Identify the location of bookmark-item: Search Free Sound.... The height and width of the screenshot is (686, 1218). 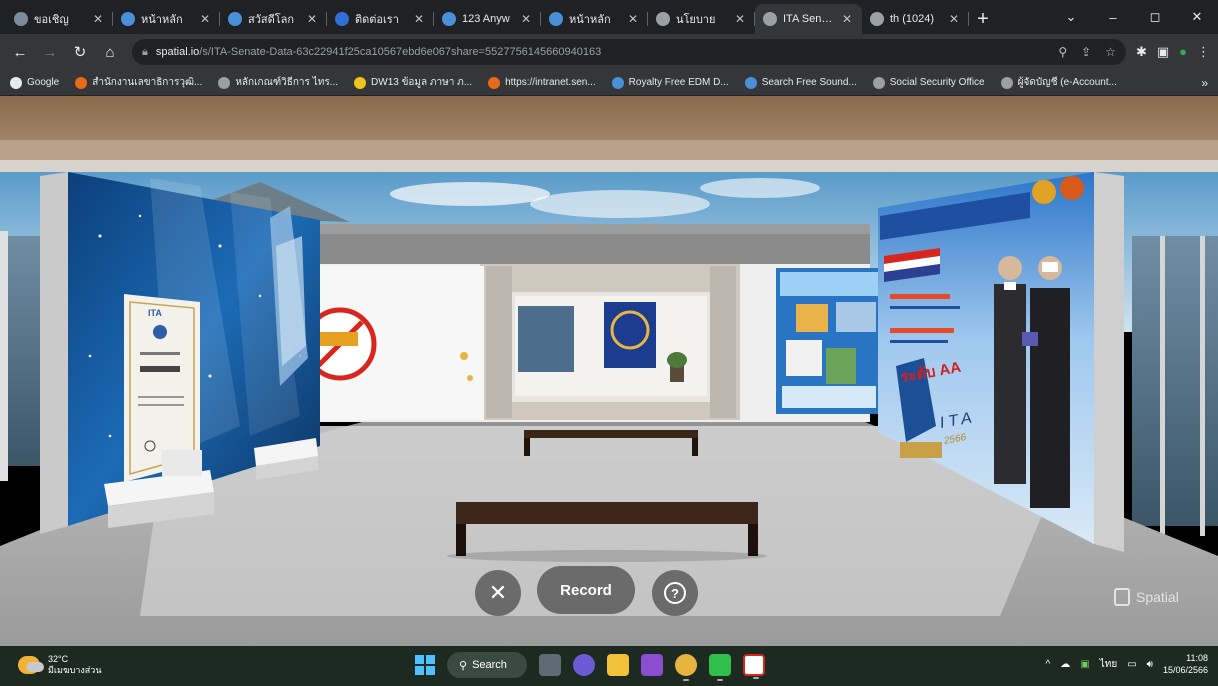
(800, 82).